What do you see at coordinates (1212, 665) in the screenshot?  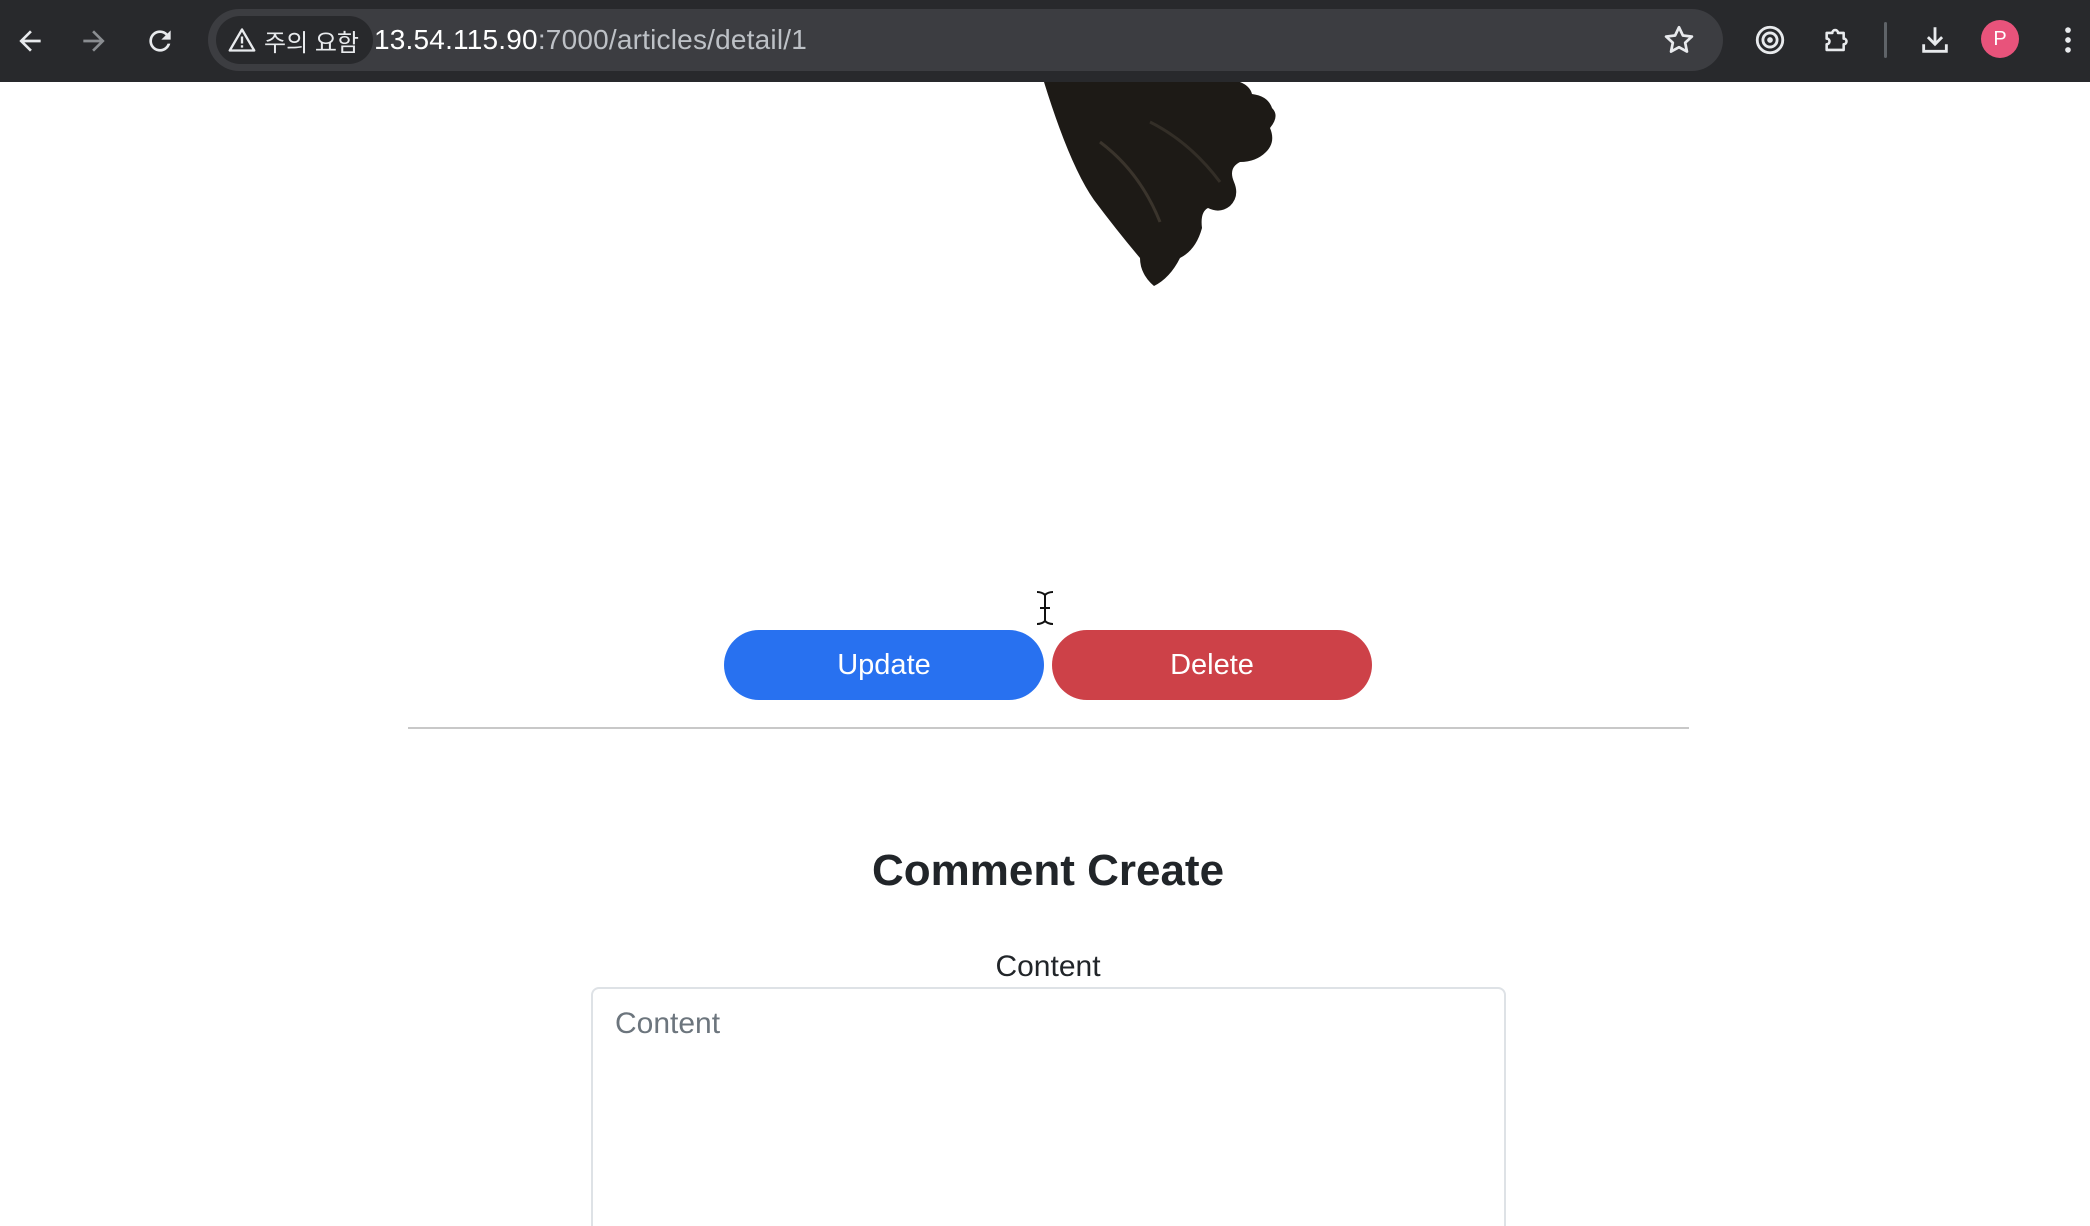 I see `delete-button: Delete` at bounding box center [1212, 665].